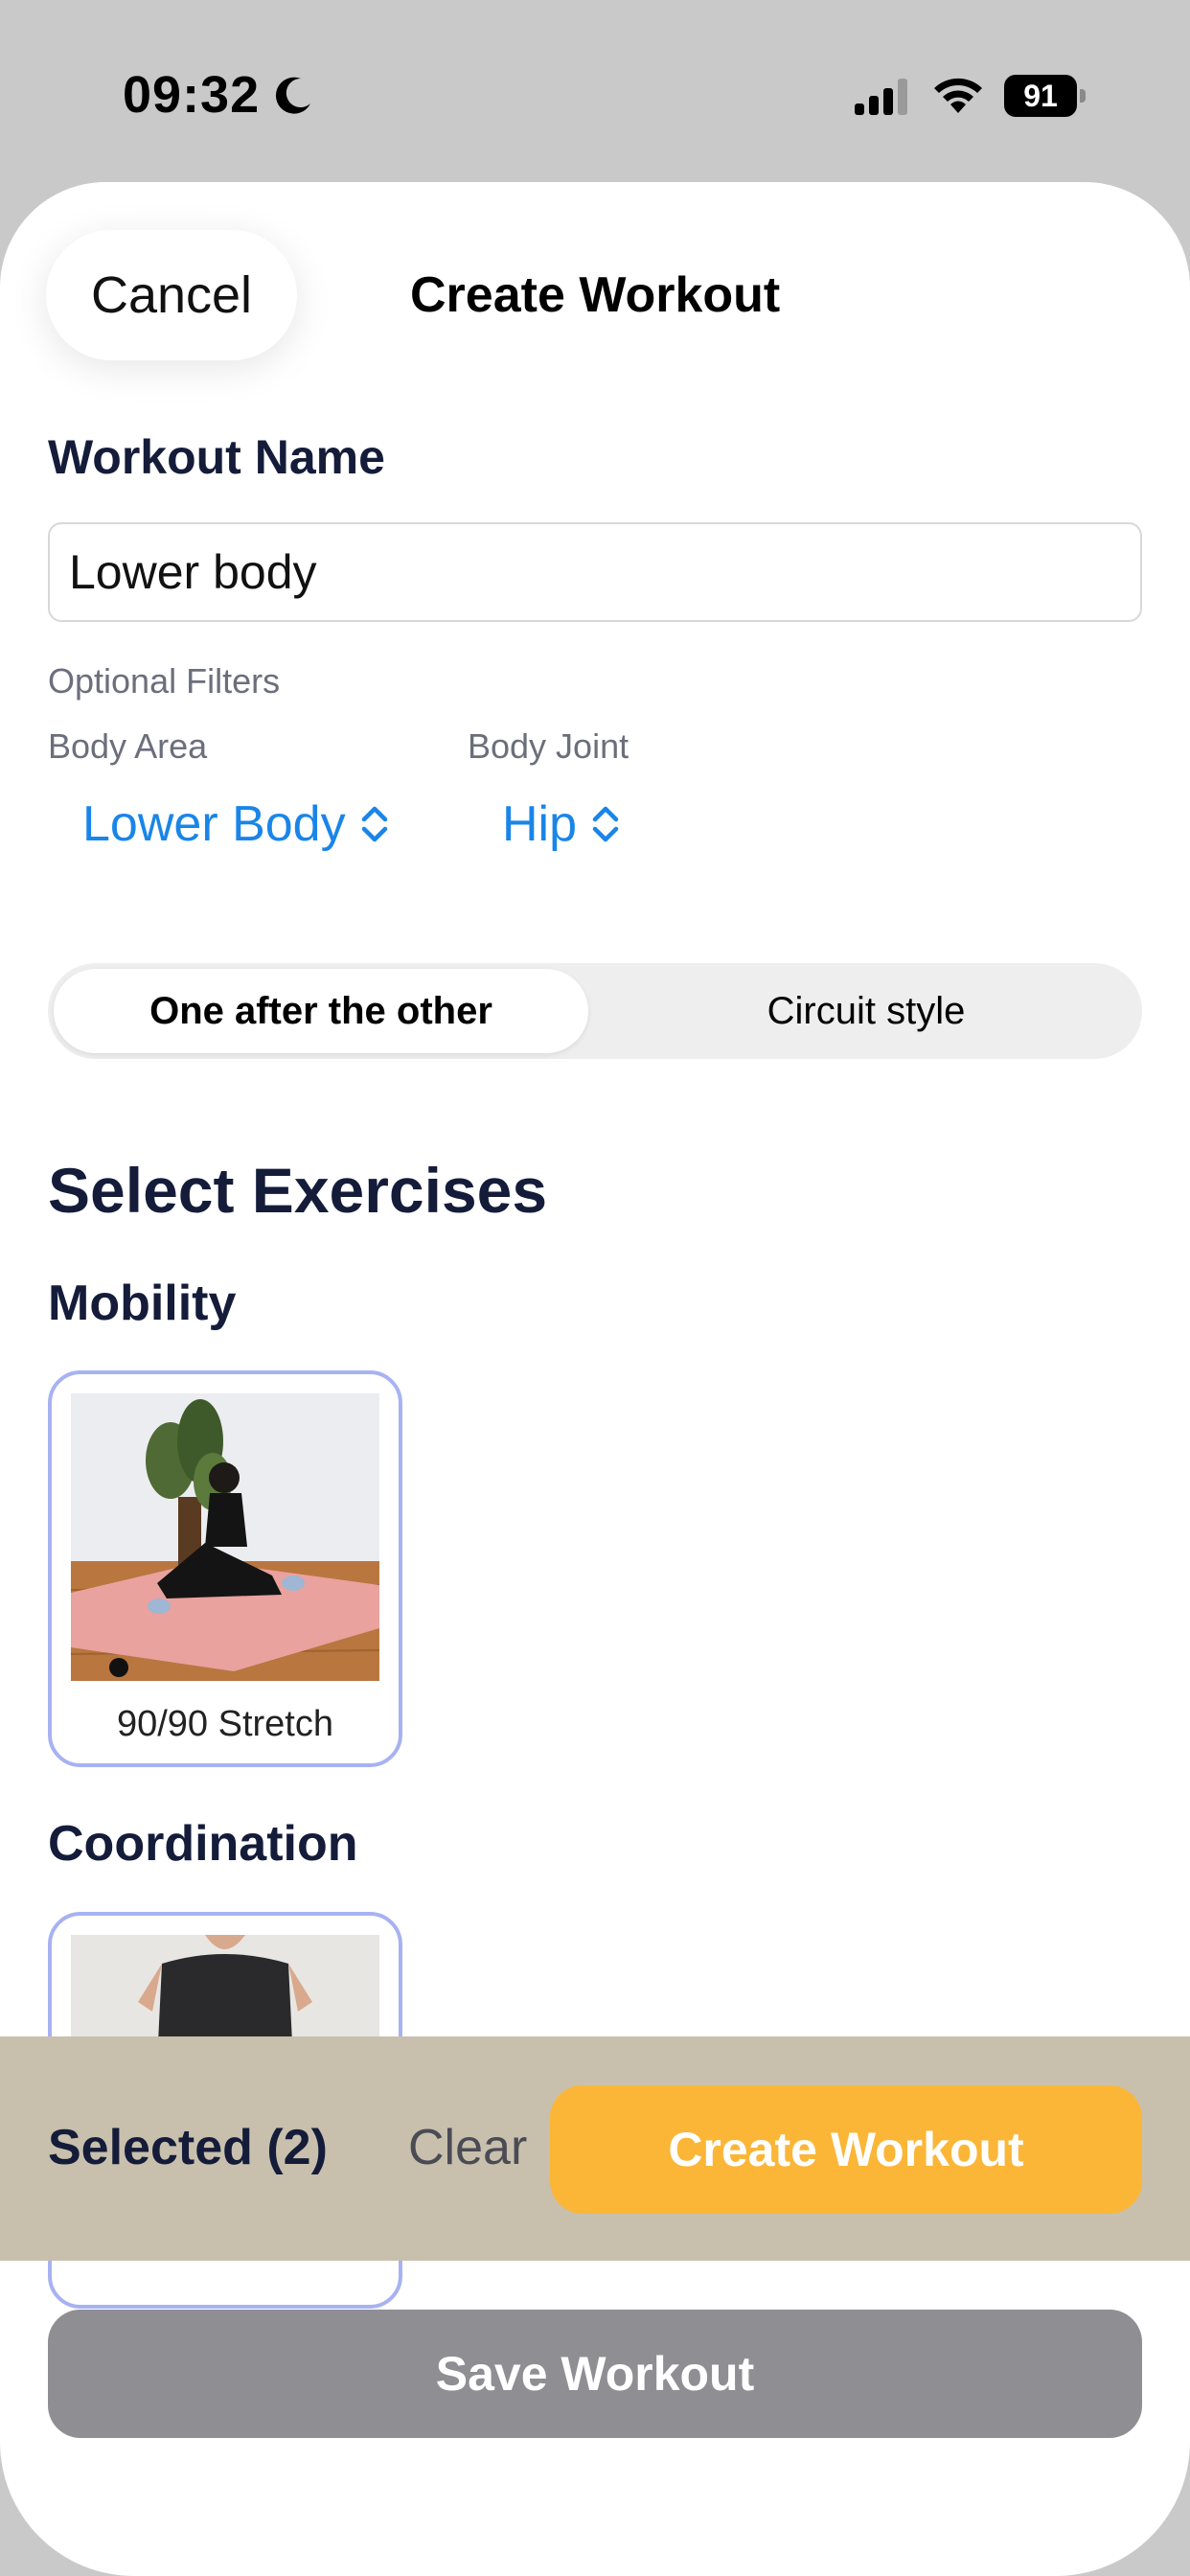  I want to click on exercise-thumbnail, so click(225, 1537).